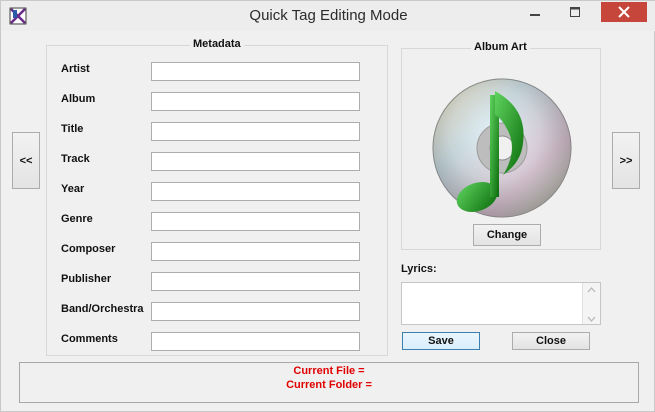  Describe the element at coordinates (255, 71) in the screenshot. I see `artist-field` at that location.